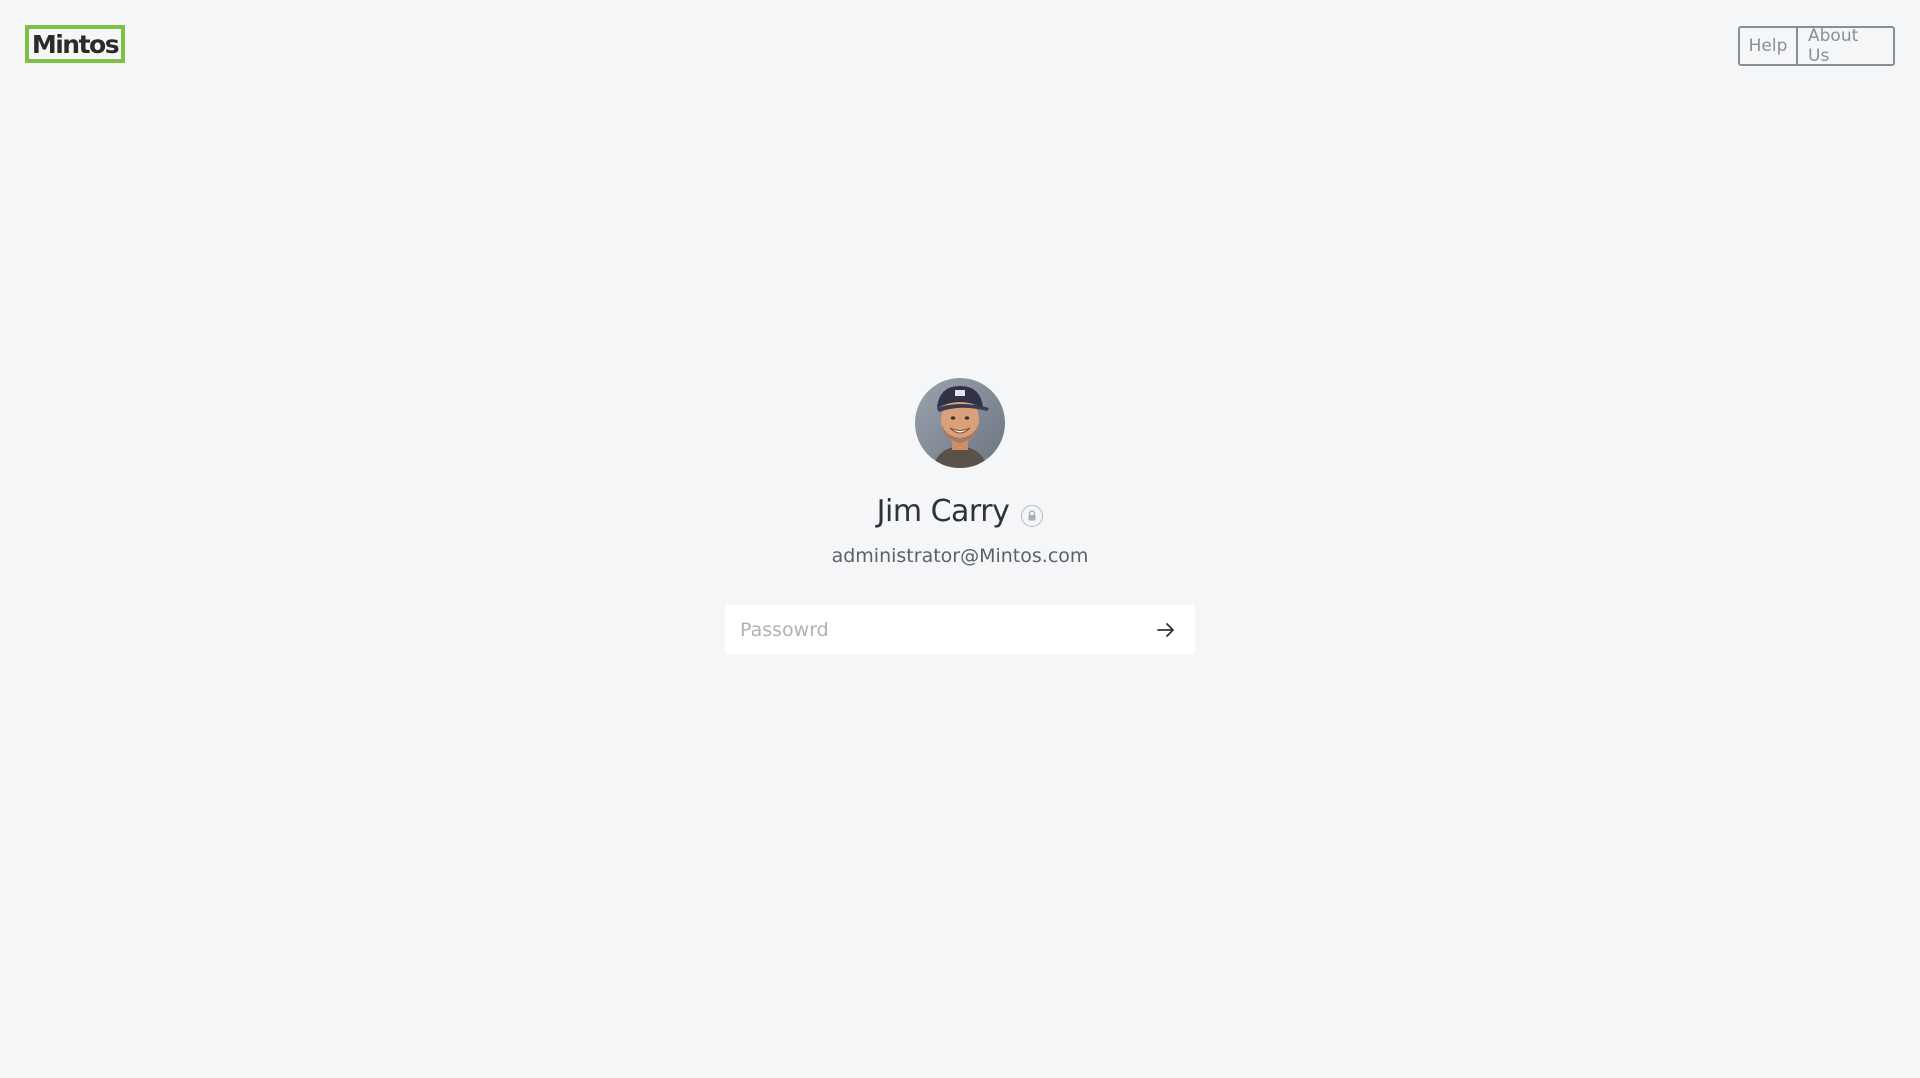 The width and height of the screenshot is (1920, 1078). What do you see at coordinates (960, 556) in the screenshot?
I see `user-email: administrator@Mintos.com` at bounding box center [960, 556].